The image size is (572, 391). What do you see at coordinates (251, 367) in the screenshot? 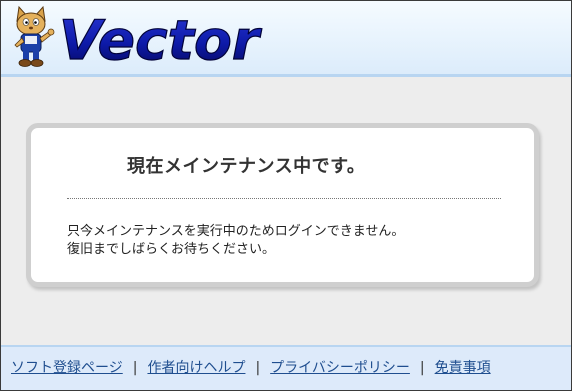
I see `footer-nav: ソフト登録ページ | 作者向けヘルプ | プライバシーポリシー | 免責事項` at bounding box center [251, 367].